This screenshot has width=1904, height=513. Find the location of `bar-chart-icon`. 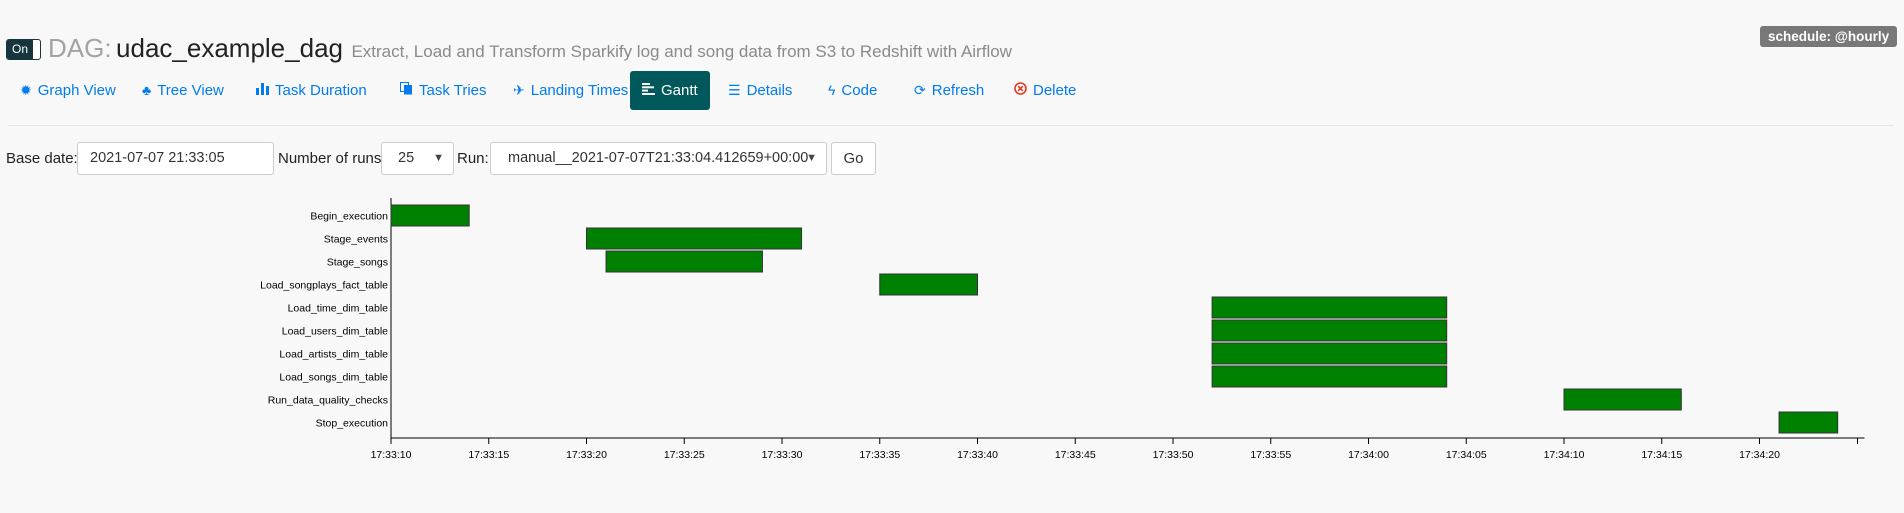

bar-chart-icon is located at coordinates (262, 90).